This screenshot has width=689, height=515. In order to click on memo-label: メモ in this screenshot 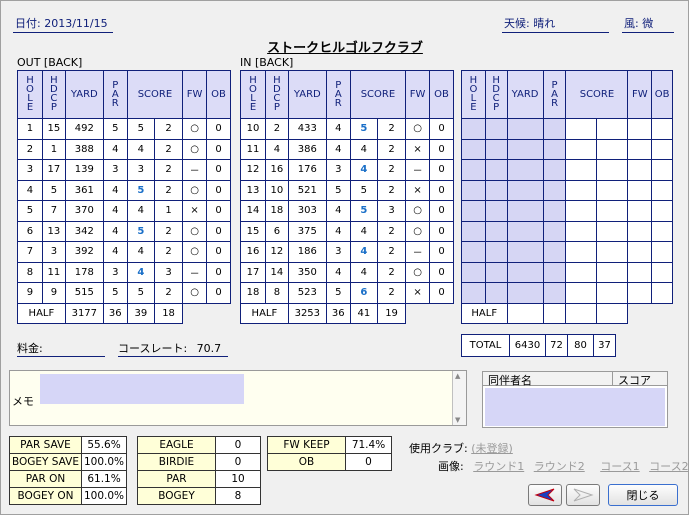, I will do `click(23, 401)`.